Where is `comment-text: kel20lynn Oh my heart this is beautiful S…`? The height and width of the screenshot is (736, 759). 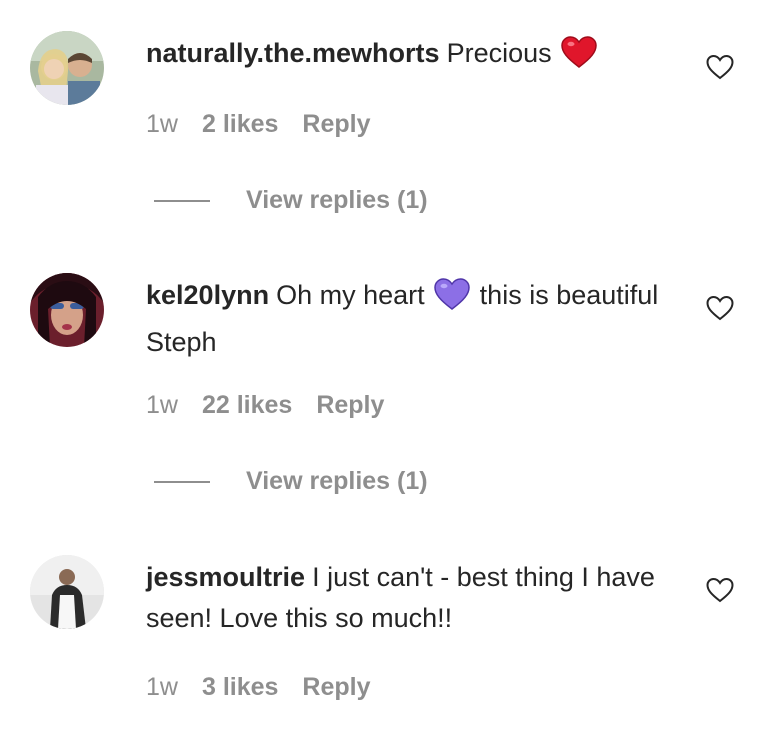
comment-text: kel20lynn Oh my heart this is beautiful S… is located at coordinates (411, 319).